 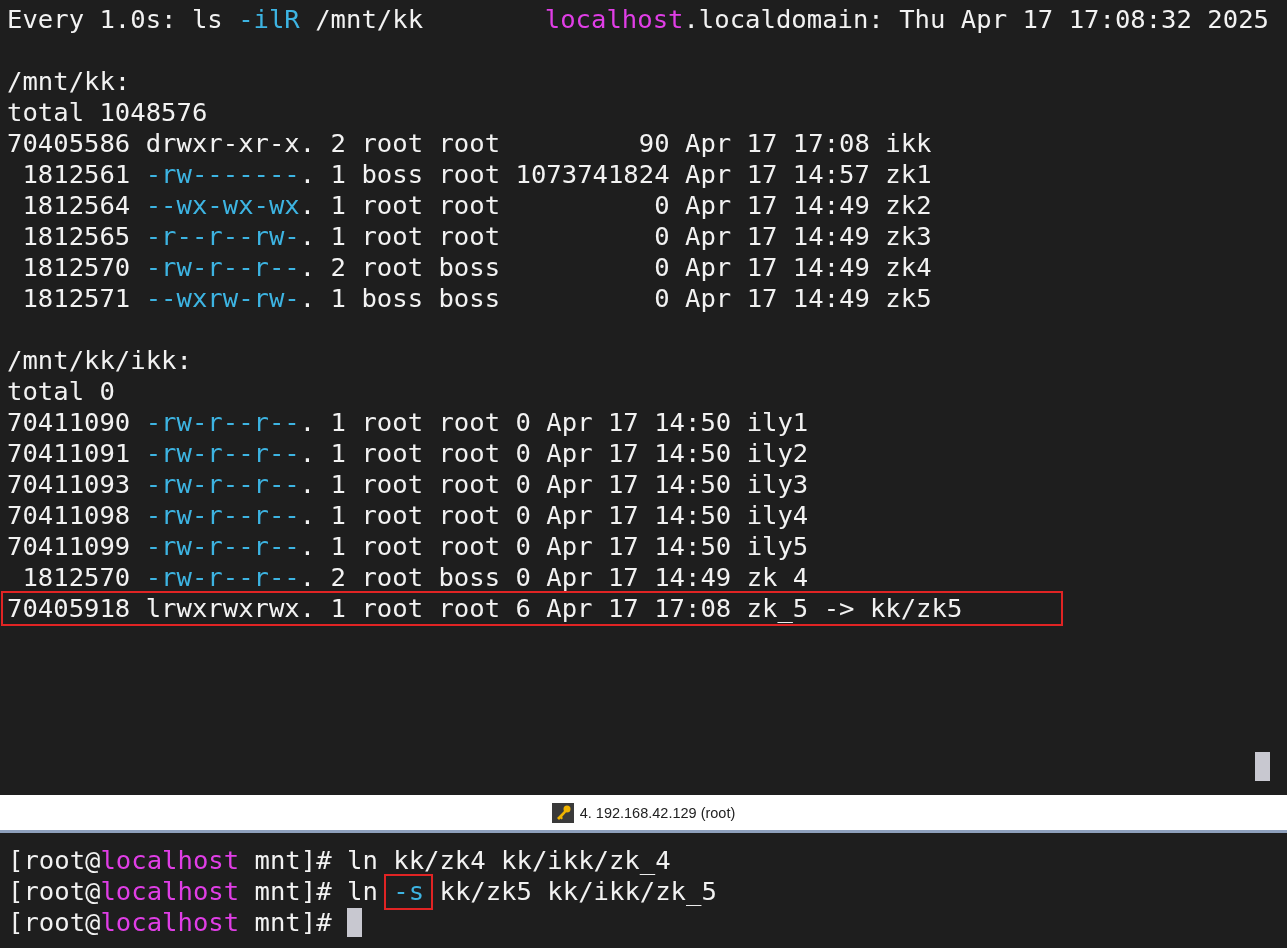 What do you see at coordinates (170, 922) in the screenshot?
I see `terminal-line: [root@localhost mnt]#` at bounding box center [170, 922].